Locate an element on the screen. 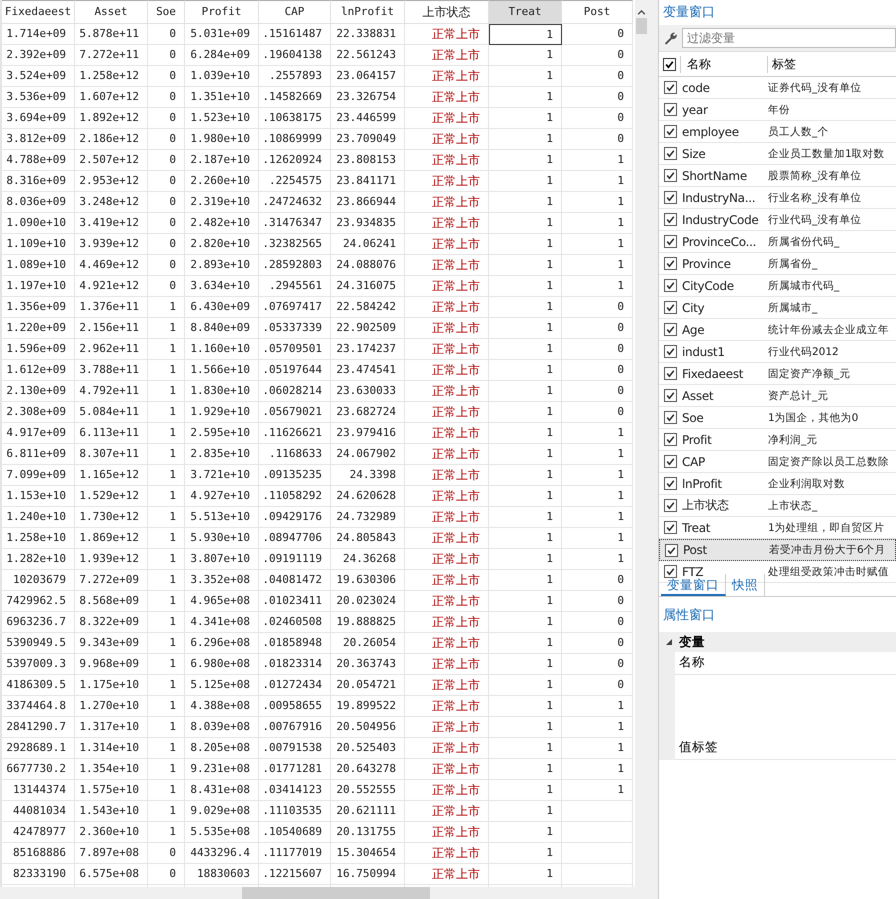  table-cell: 2.820e+10 is located at coordinates (222, 244).